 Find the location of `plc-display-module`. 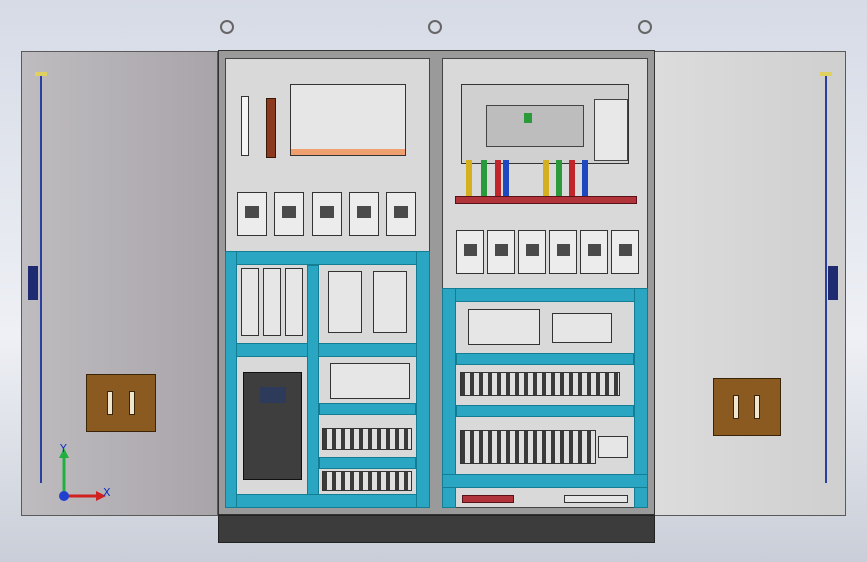

plc-display-module is located at coordinates (611, 130).